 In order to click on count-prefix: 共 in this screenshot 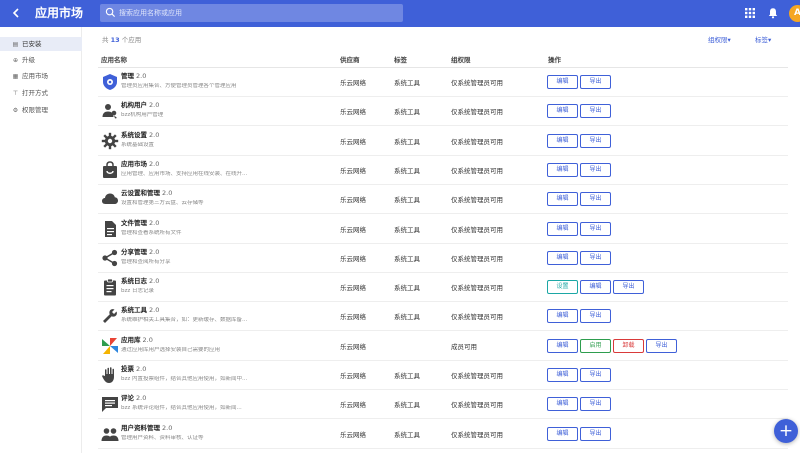, I will do `click(105, 40)`.